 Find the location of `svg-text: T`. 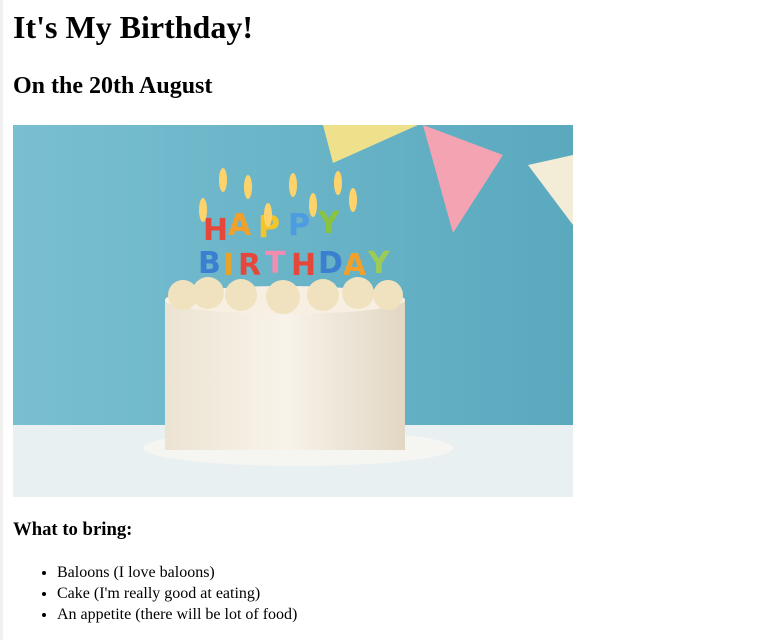

svg-text: T is located at coordinates (275, 263).